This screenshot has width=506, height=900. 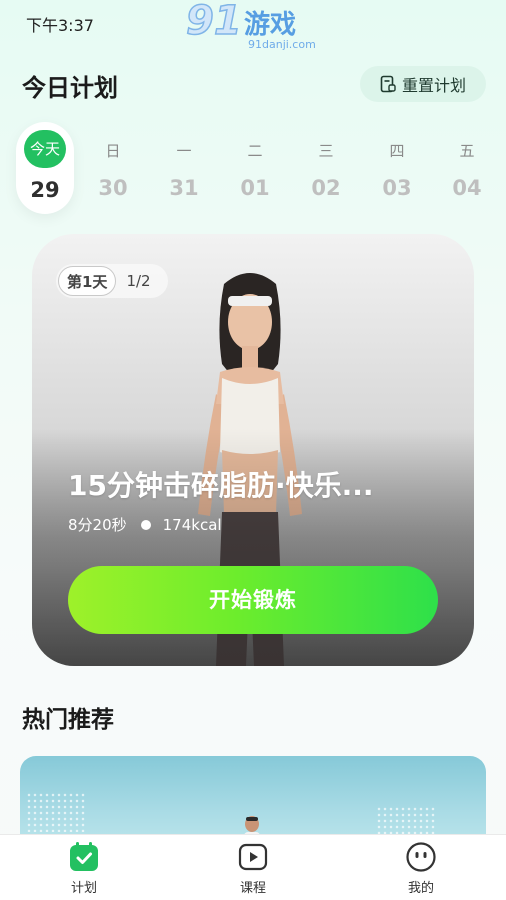 What do you see at coordinates (84, 856) in the screenshot?
I see `calendar-check-icon` at bounding box center [84, 856].